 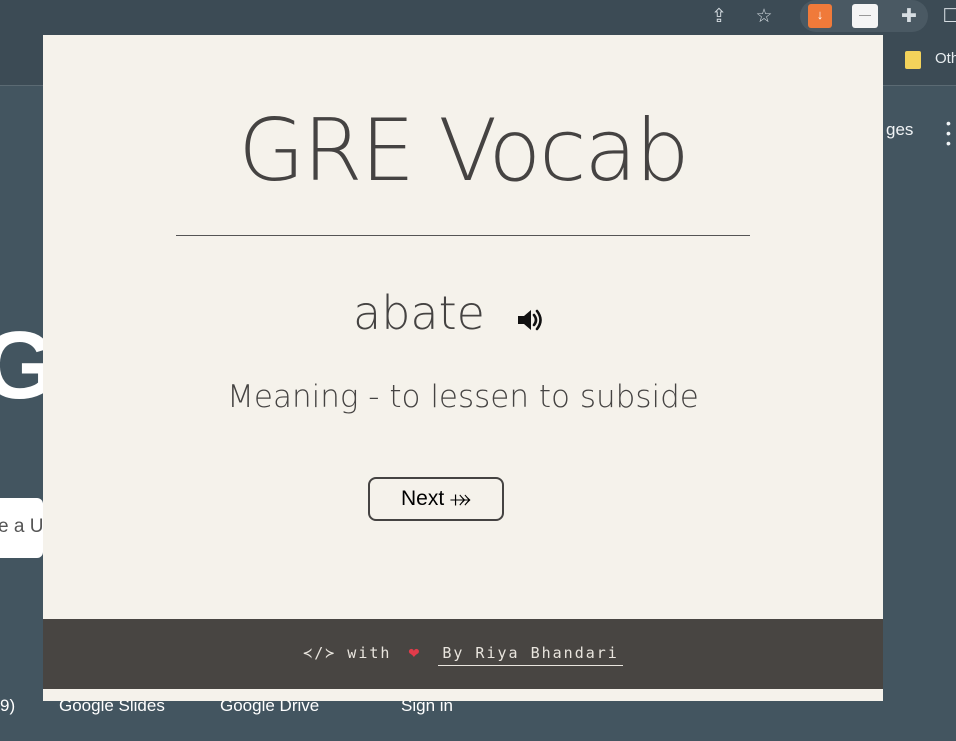 What do you see at coordinates (463, 235) in the screenshot?
I see `title-divider` at bounding box center [463, 235].